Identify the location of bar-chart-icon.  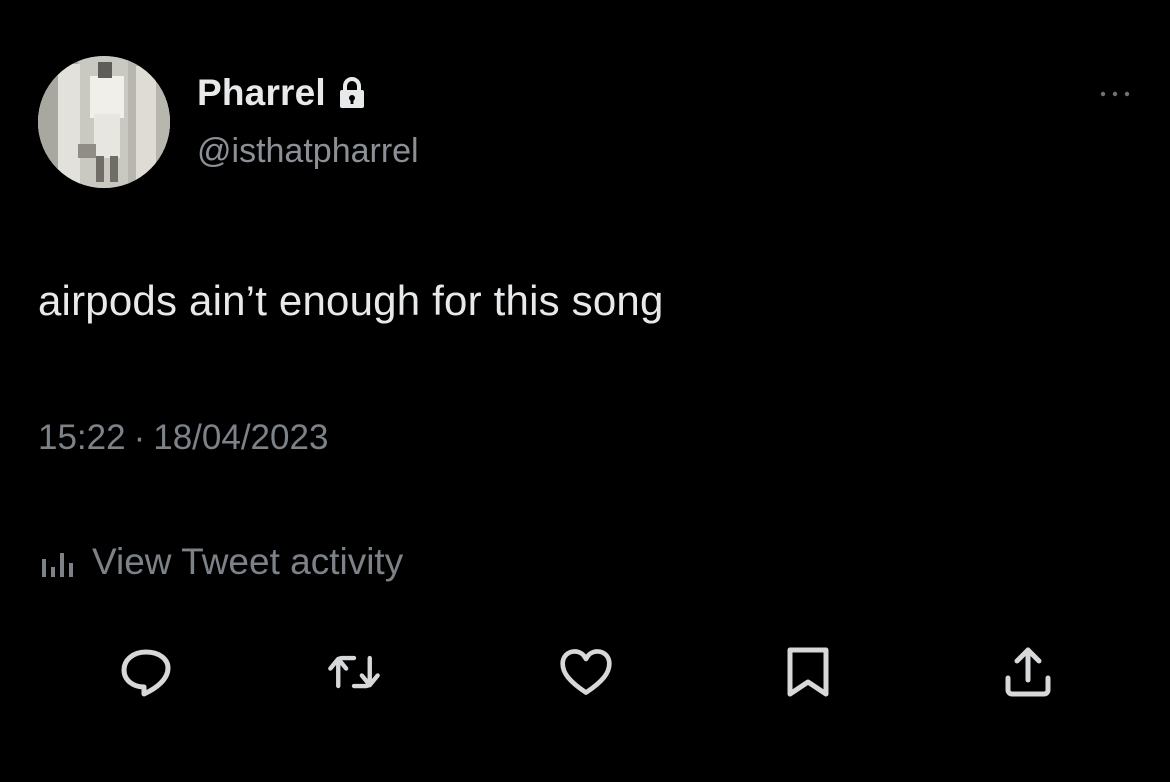
(57, 565).